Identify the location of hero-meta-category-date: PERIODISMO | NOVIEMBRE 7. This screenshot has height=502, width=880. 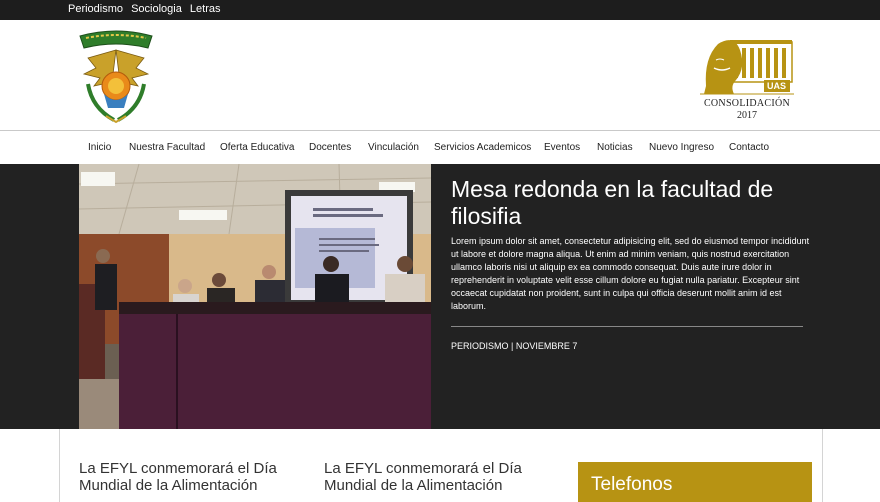
(514, 346).